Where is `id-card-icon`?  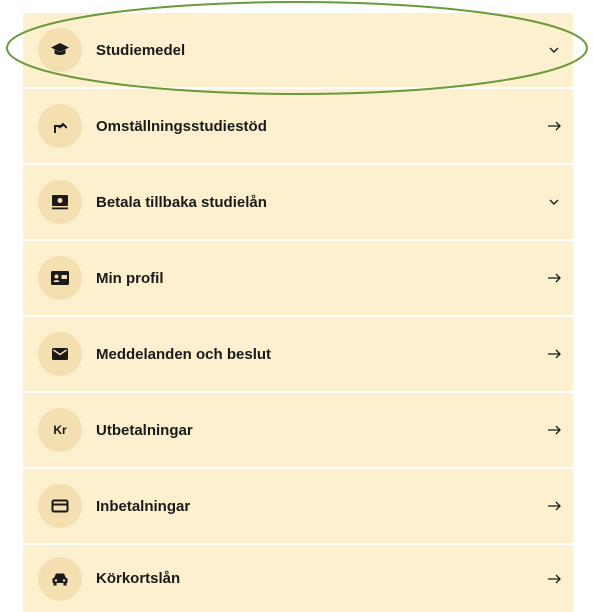 id-card-icon is located at coordinates (60, 278).